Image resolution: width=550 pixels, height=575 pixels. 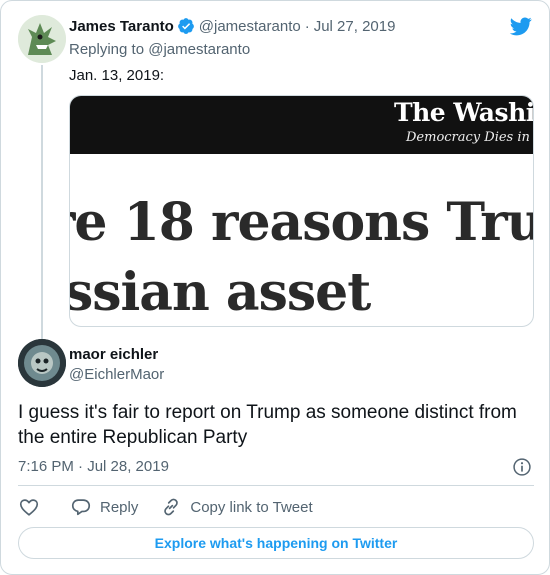 What do you see at coordinates (301, 222) in the screenshot?
I see `media-headline-line1: re 18 reasons Trum` at bounding box center [301, 222].